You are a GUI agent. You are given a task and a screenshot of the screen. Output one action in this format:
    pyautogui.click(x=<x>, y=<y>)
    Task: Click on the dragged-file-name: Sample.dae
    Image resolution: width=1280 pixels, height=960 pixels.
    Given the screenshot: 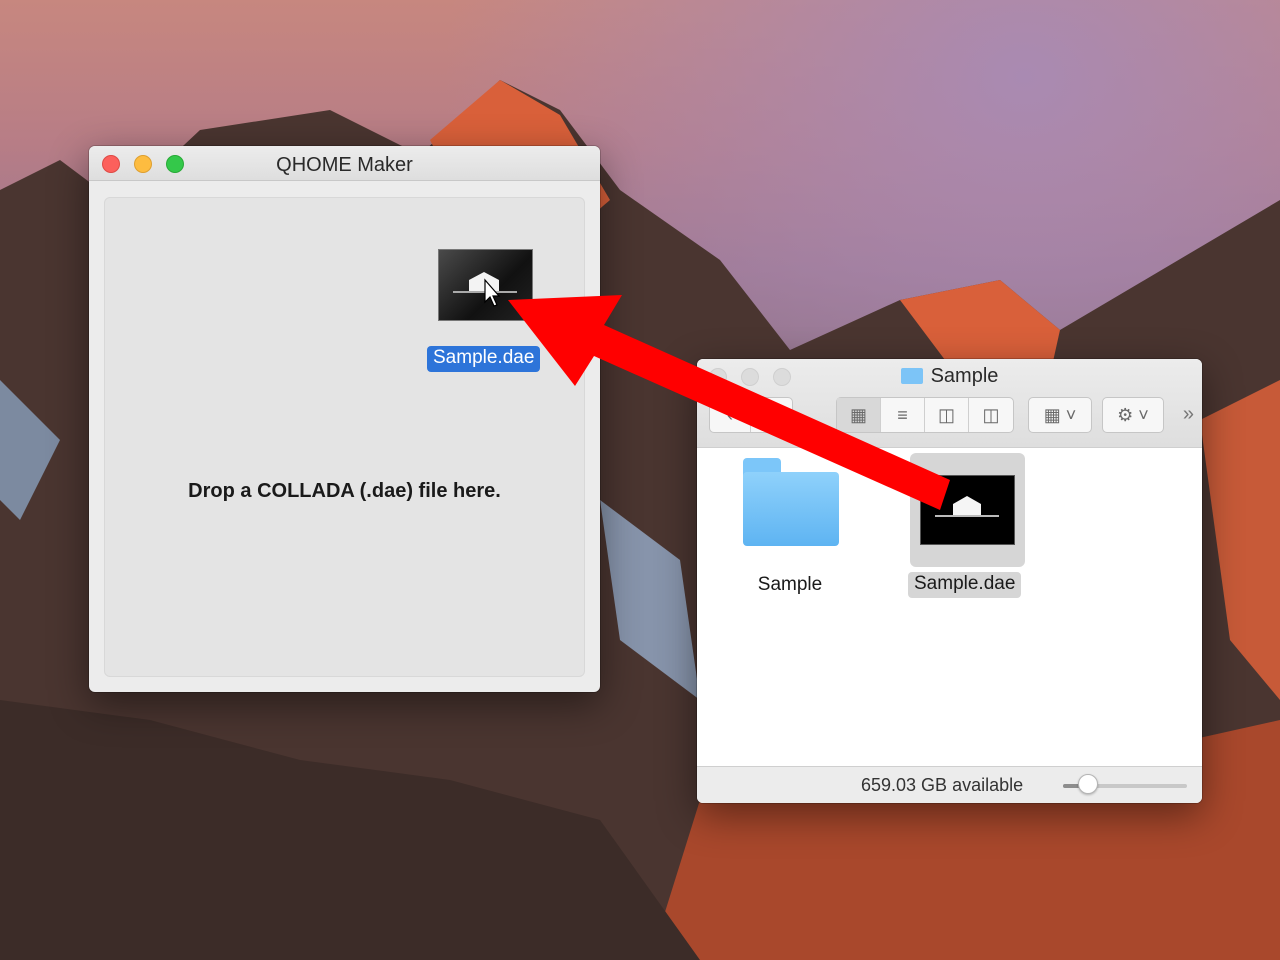 What is the action you would take?
    pyautogui.click(x=484, y=359)
    